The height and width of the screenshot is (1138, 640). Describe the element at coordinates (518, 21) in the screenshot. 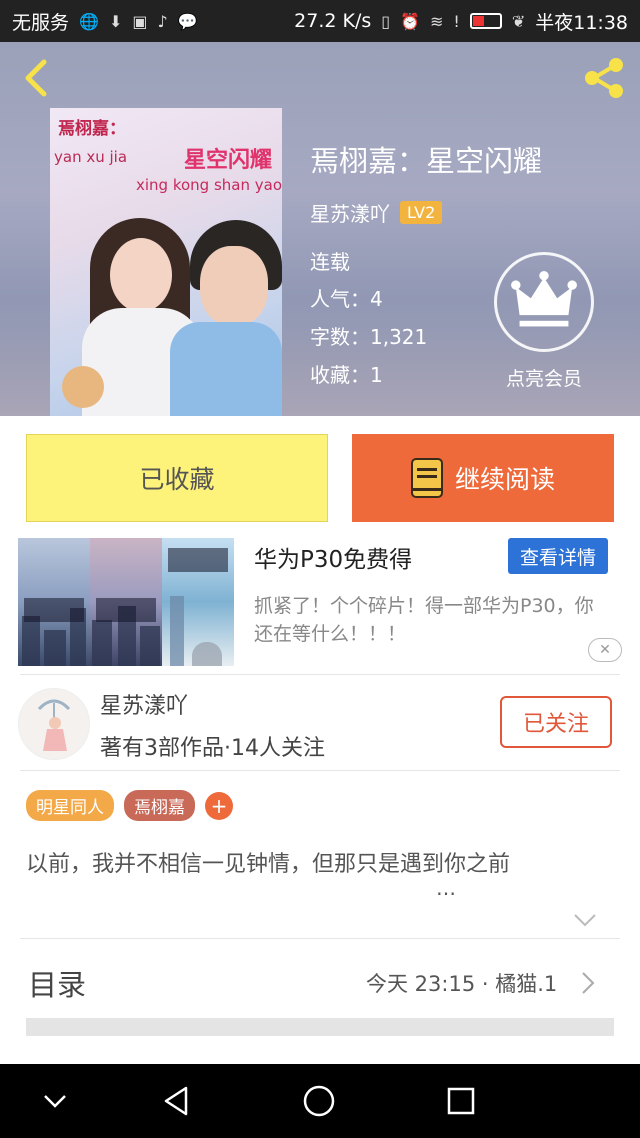

I see `leaf-icon: ❦` at that location.